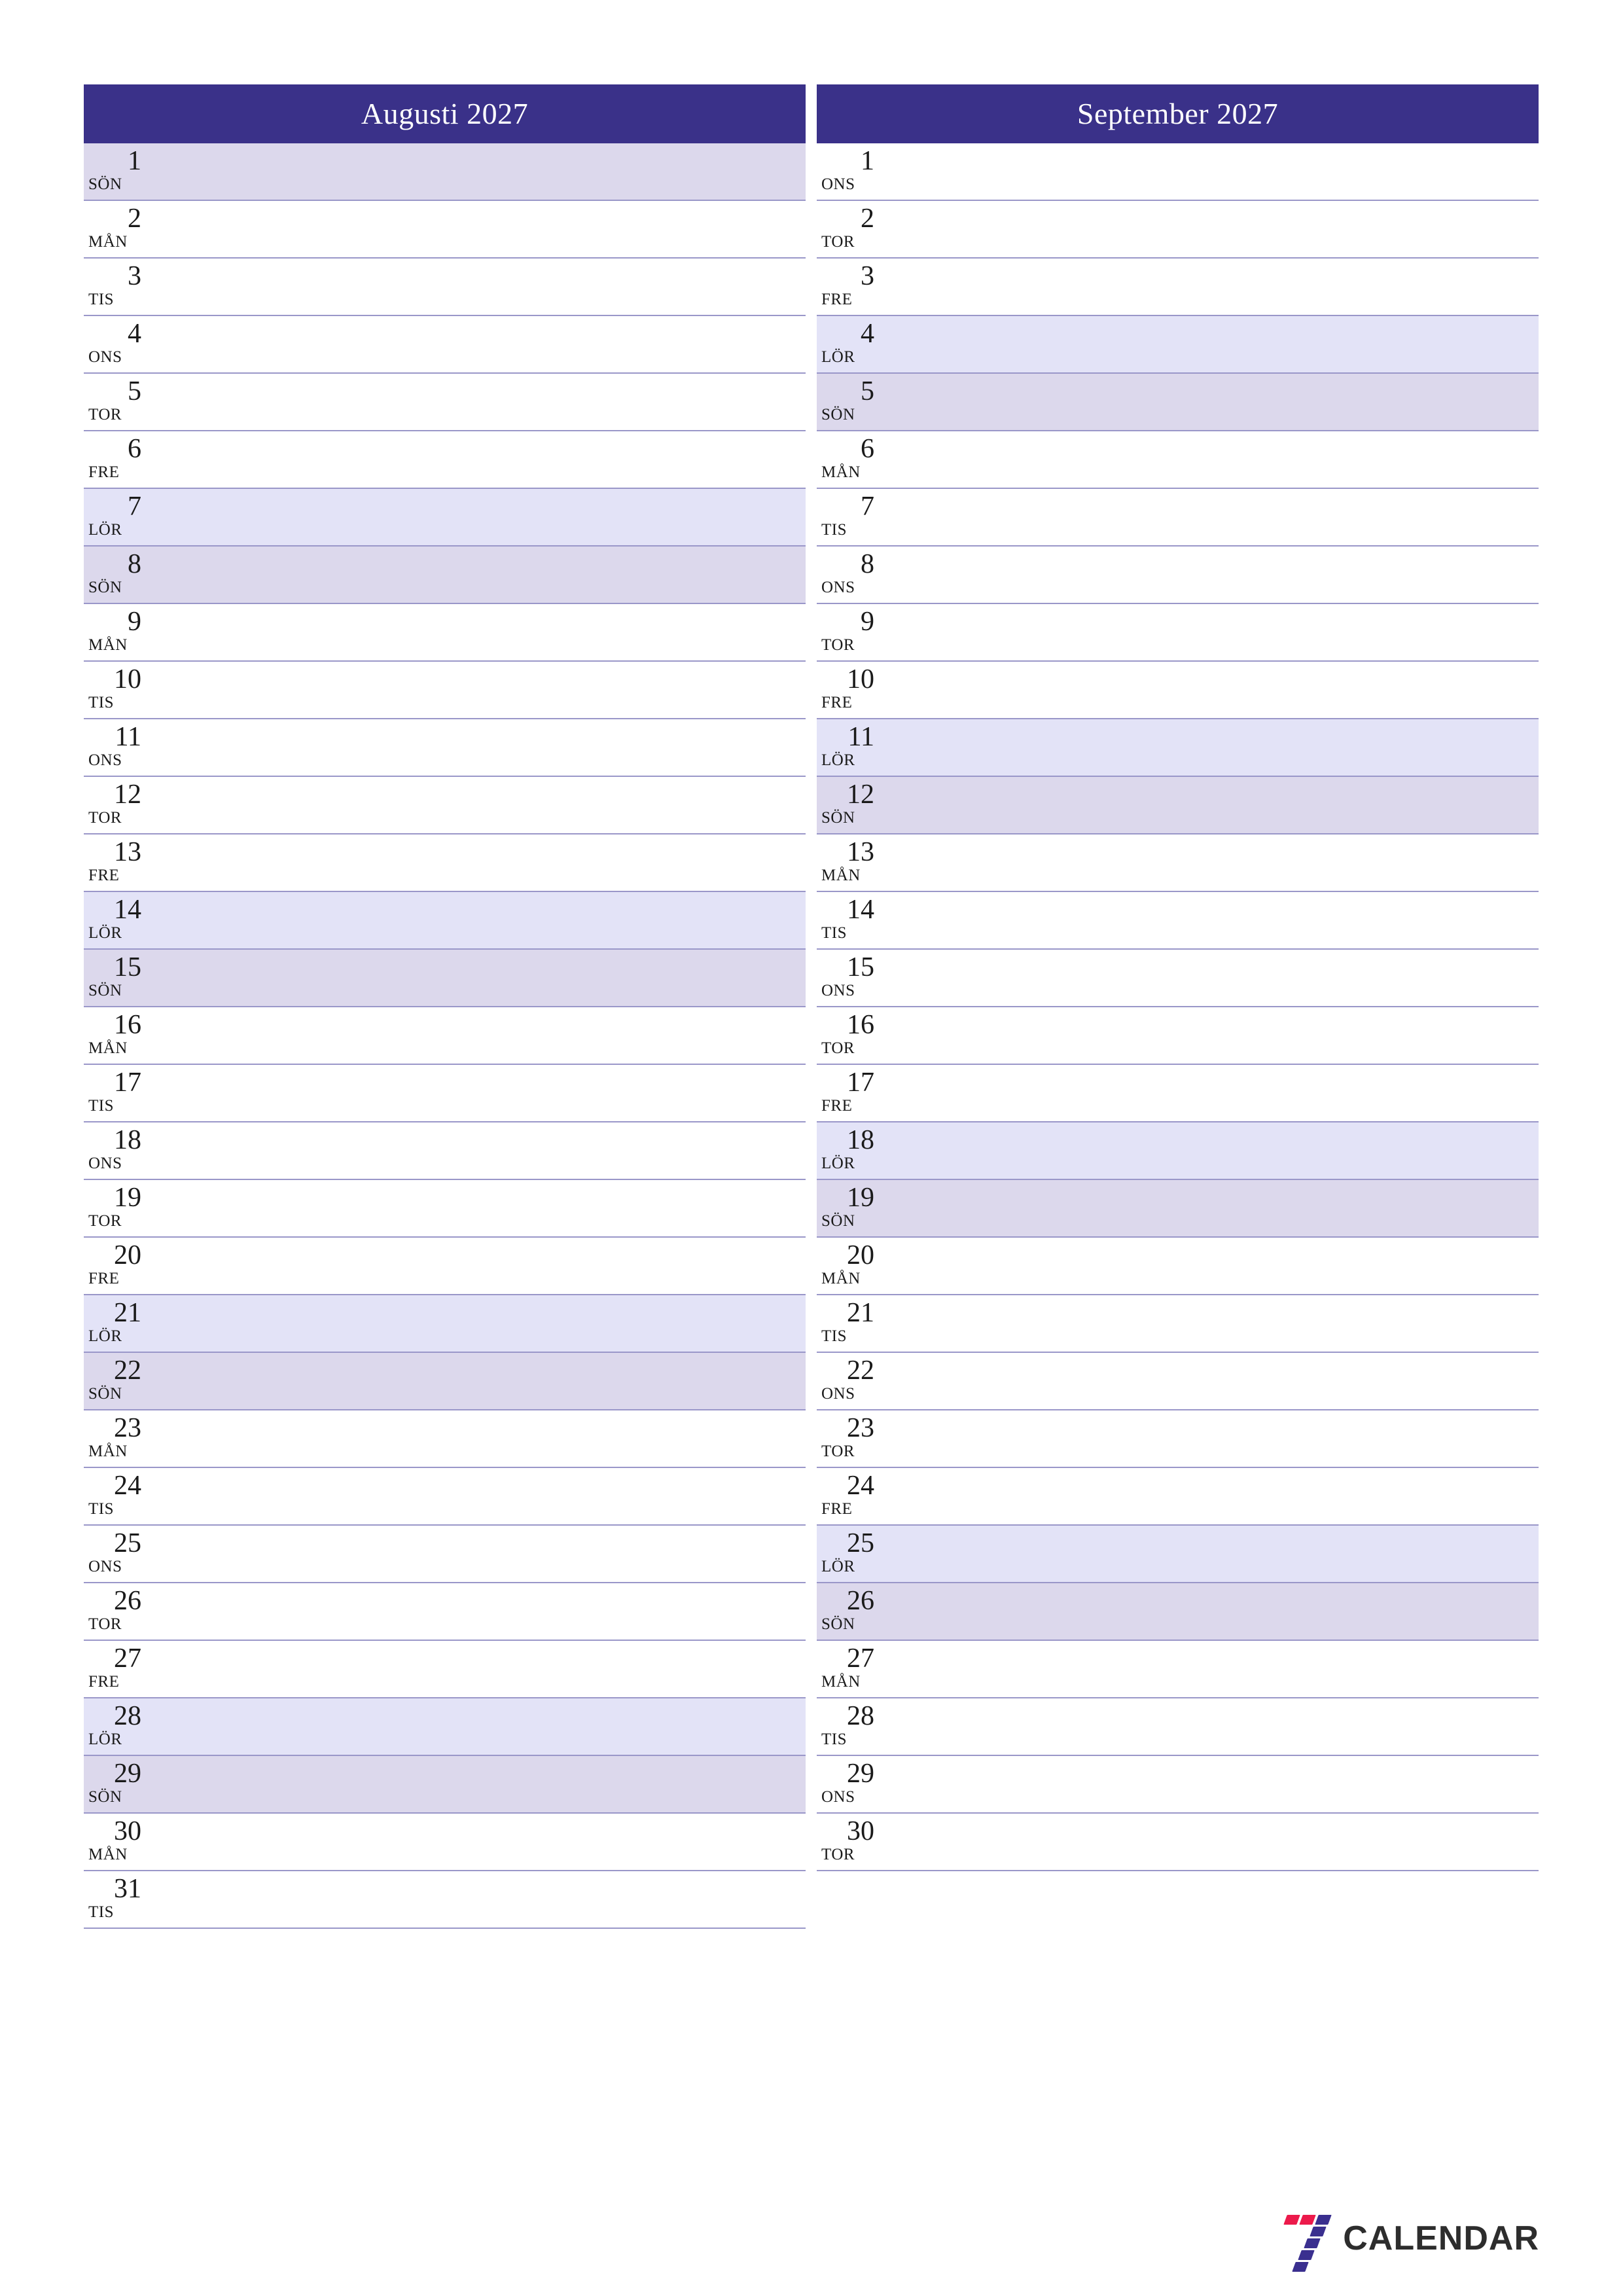  What do you see at coordinates (1178, 172) in the screenshot?
I see `day-row: 1 ONS` at bounding box center [1178, 172].